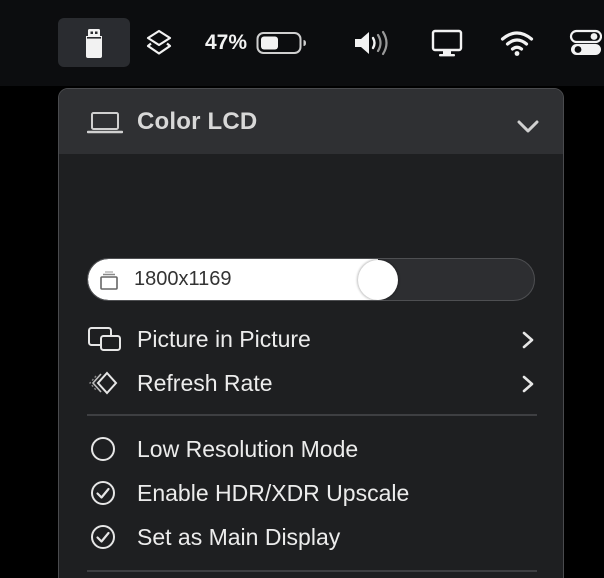  Describe the element at coordinates (226, 42) in the screenshot. I see `battery-percentage: 47%` at that location.